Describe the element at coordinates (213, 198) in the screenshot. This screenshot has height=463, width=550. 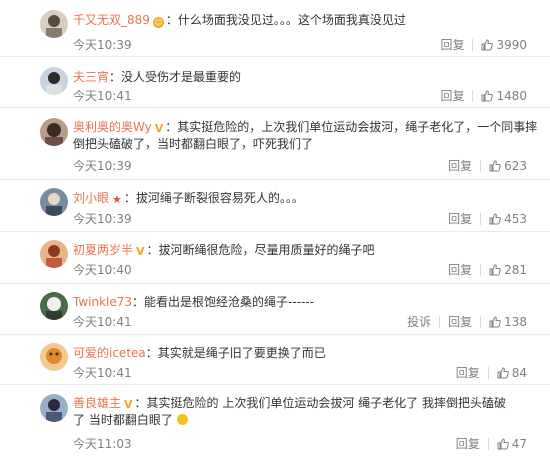
I see `comment-text: ：拔河绳子断裂很容易死人的。。。` at that location.